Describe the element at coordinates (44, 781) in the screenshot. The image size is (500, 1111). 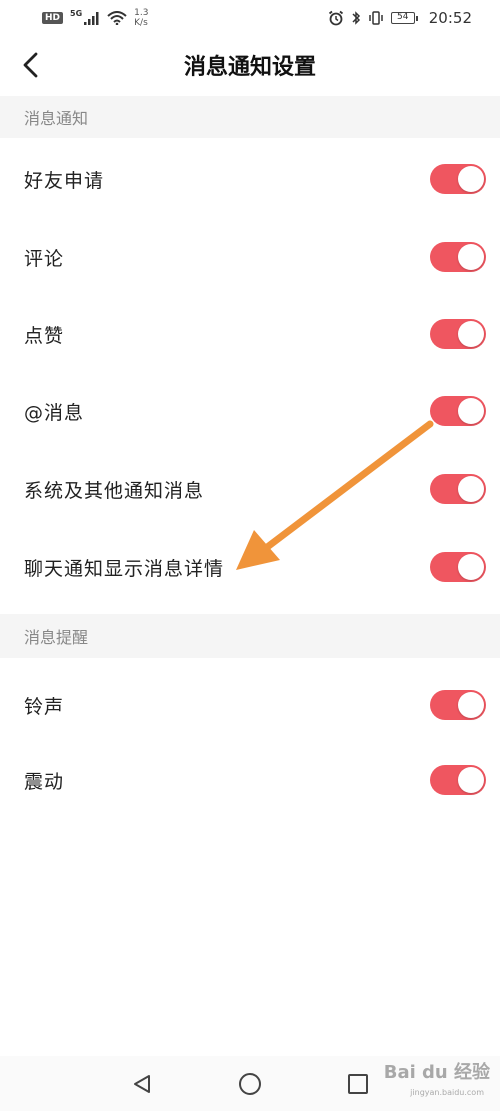
I see `setting-label: 震动` at that location.